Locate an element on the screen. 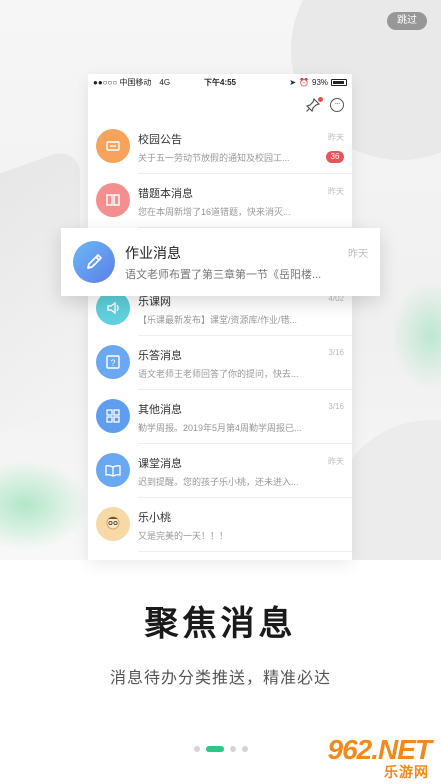 The image size is (441, 784). question-icon: ? is located at coordinates (113, 362).